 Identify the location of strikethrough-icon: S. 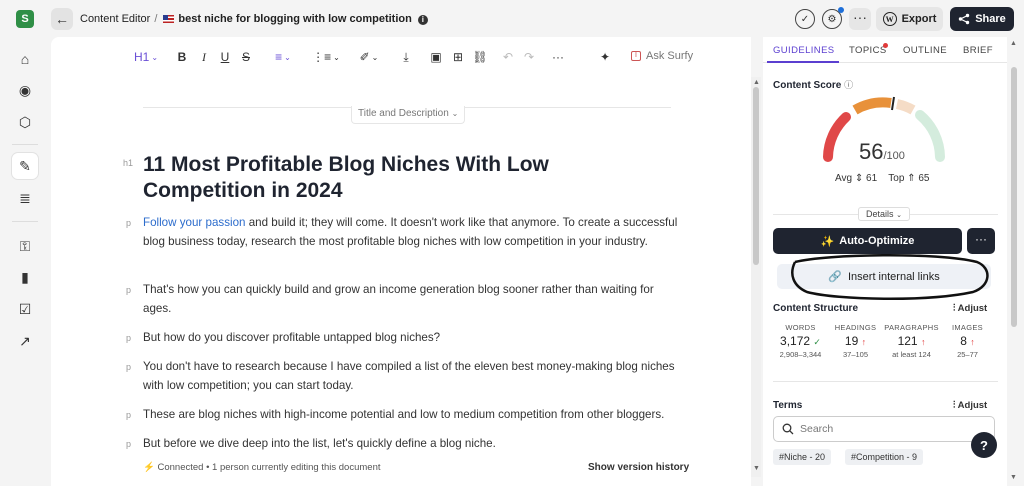
(246, 57).